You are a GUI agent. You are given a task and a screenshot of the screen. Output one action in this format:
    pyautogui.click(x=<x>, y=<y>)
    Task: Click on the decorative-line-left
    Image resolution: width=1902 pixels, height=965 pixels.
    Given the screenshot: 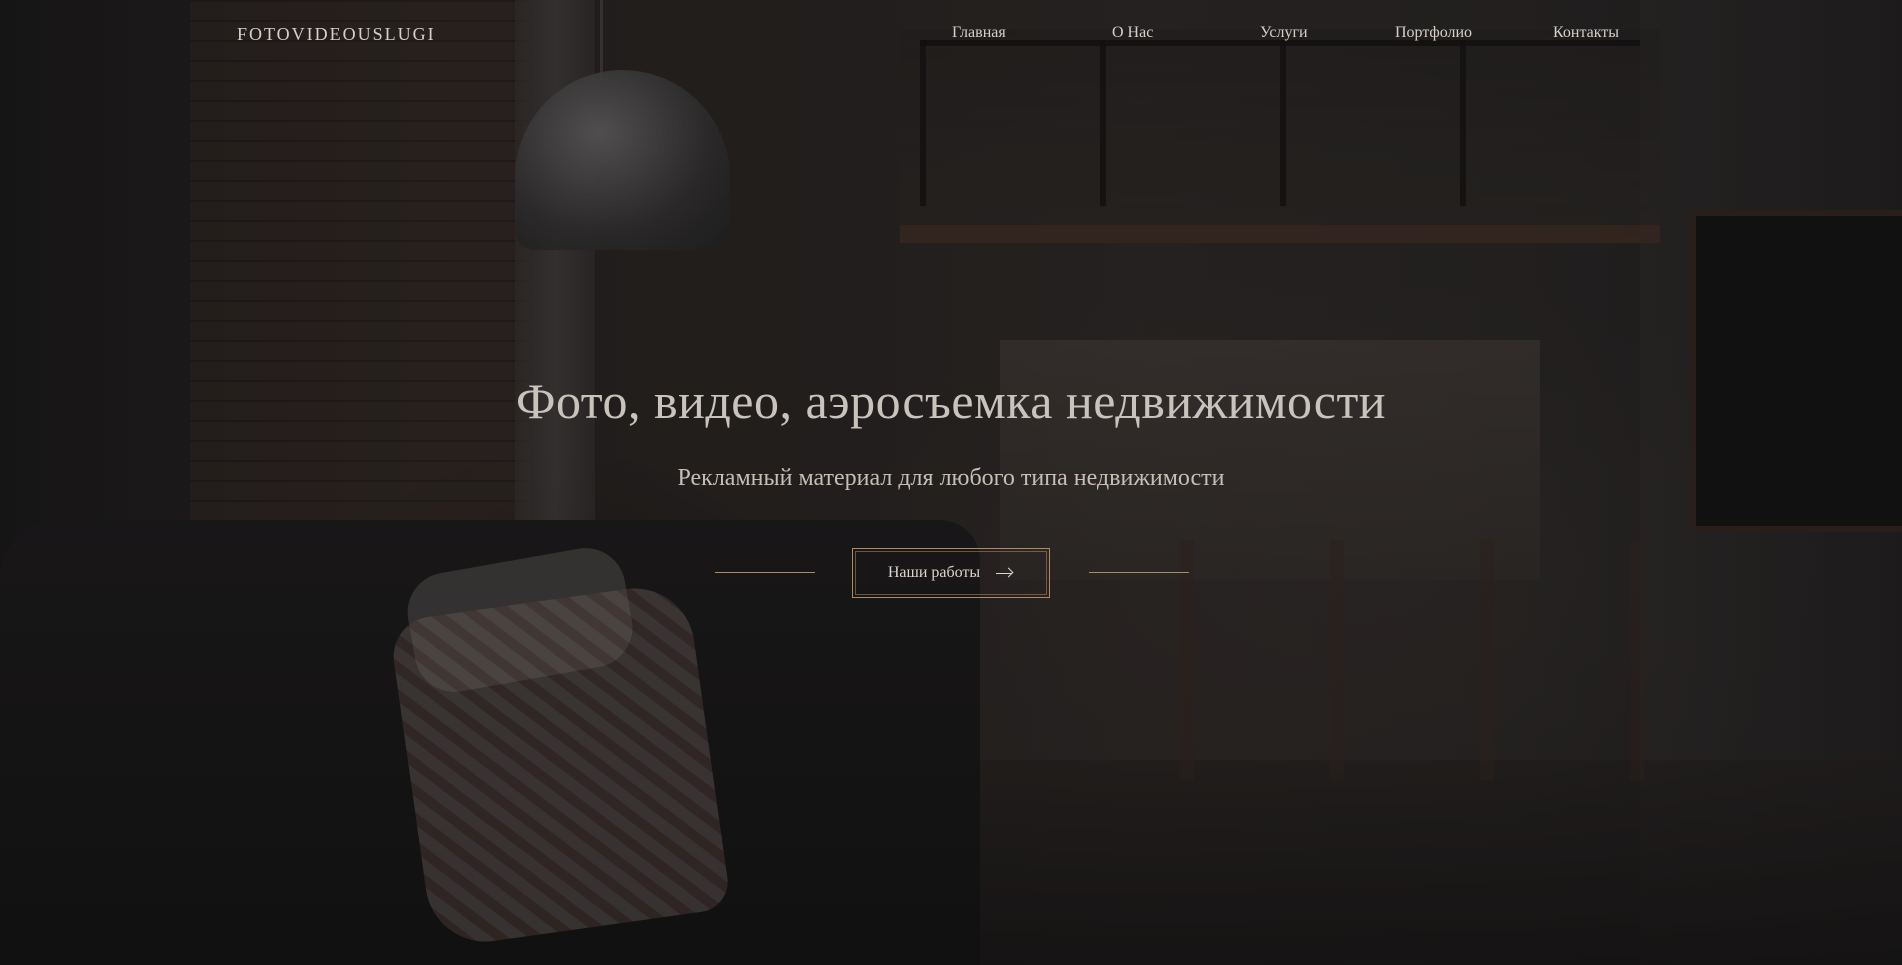 What is the action you would take?
    pyautogui.click(x=765, y=572)
    